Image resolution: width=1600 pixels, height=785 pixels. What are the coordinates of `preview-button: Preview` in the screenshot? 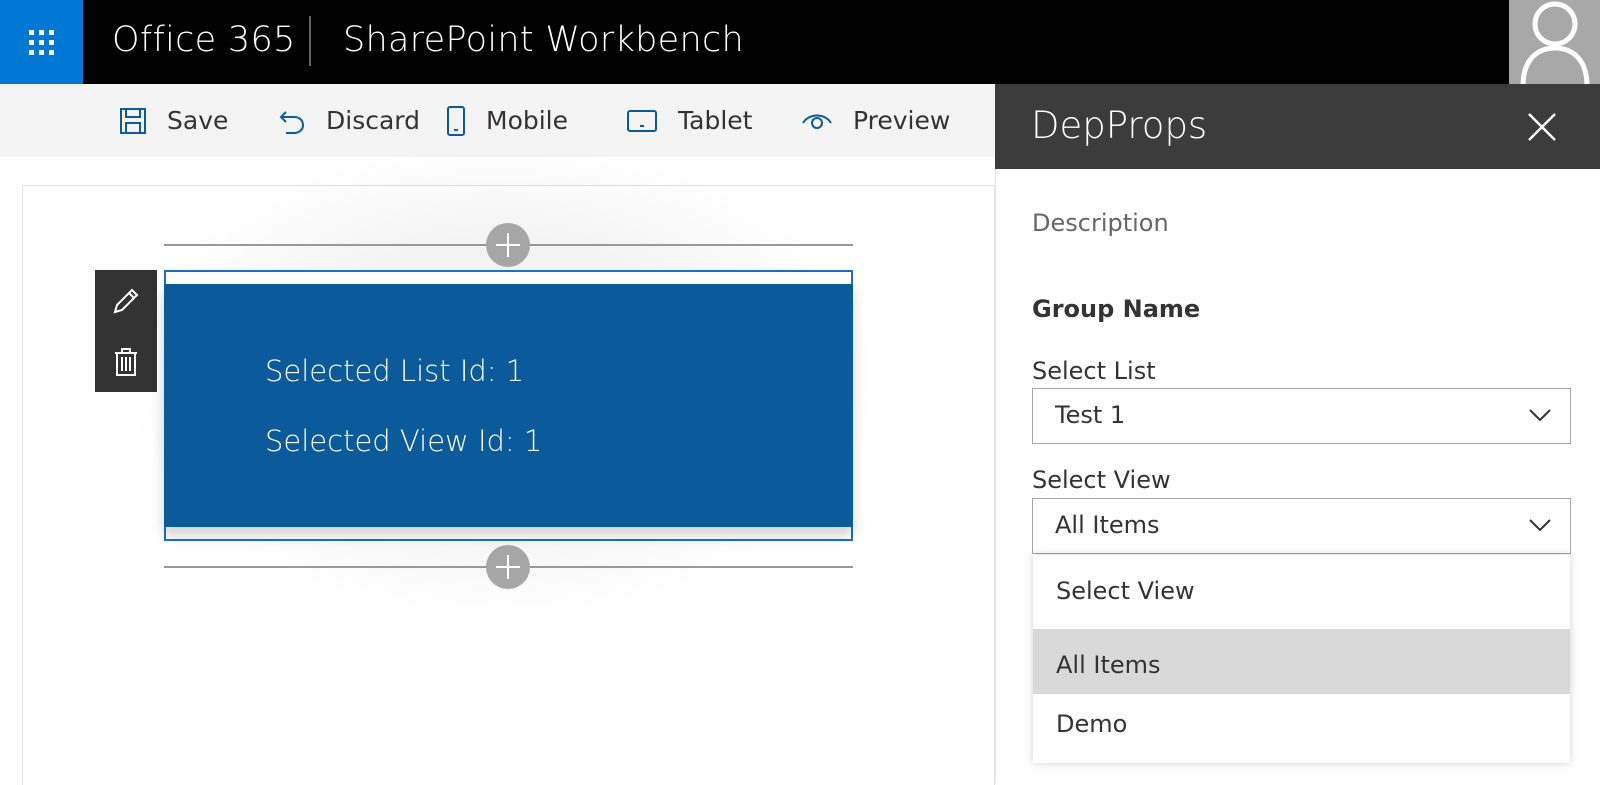 It's located at (875, 120).